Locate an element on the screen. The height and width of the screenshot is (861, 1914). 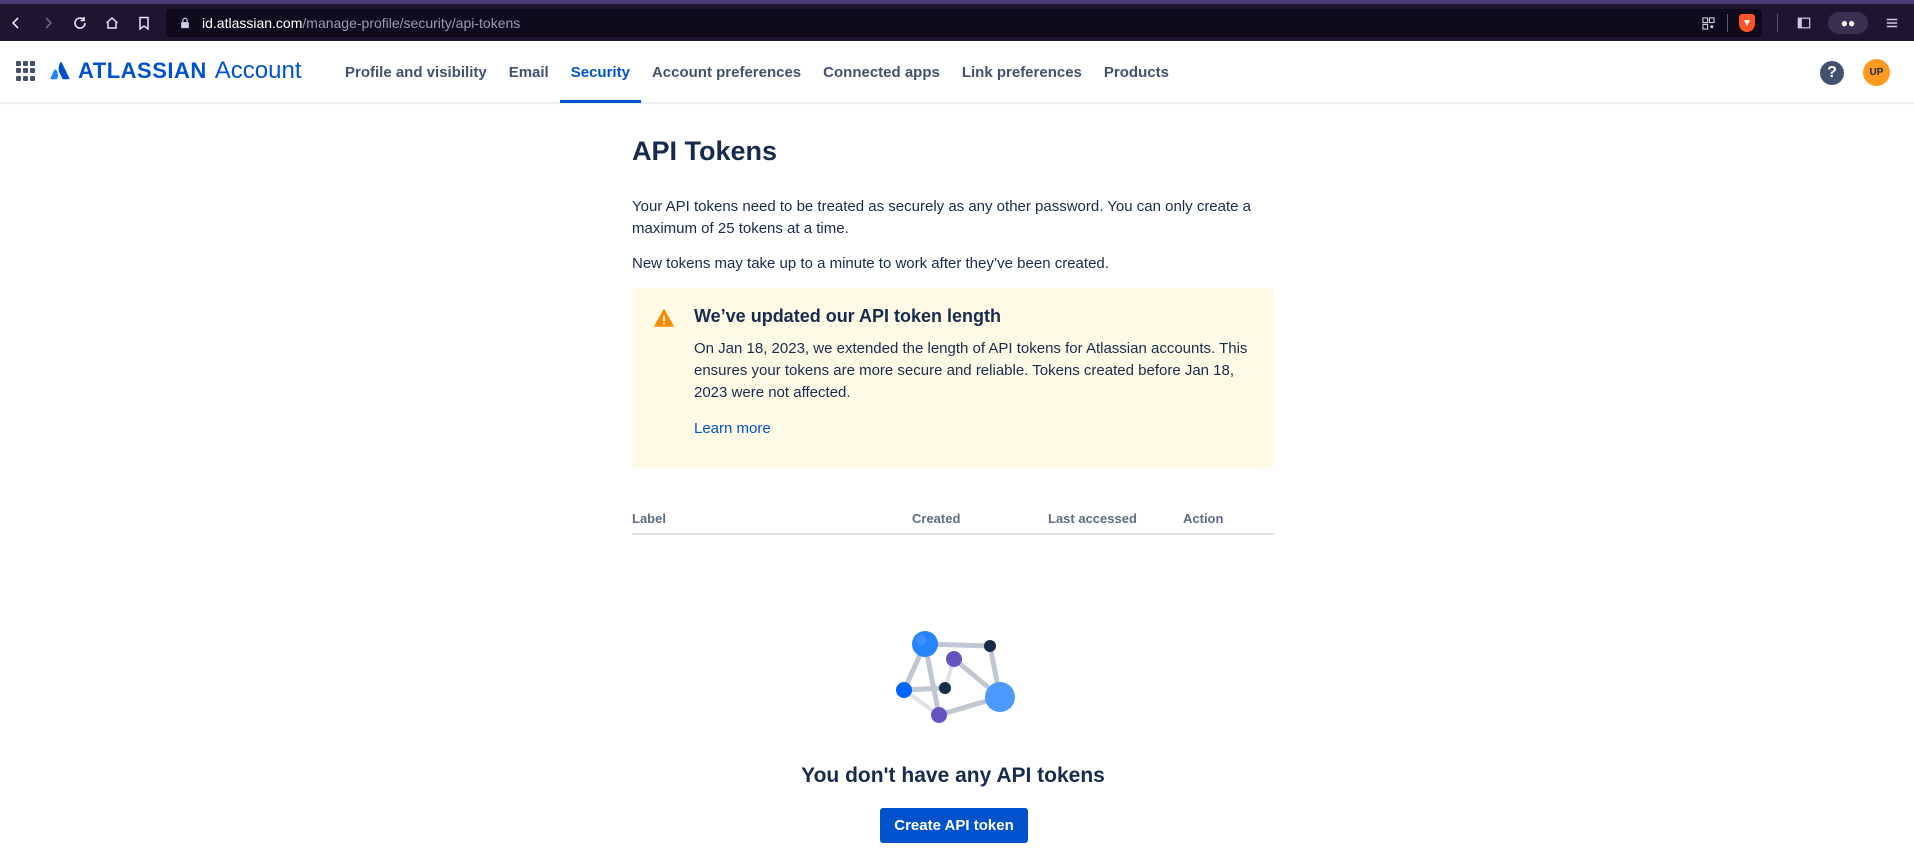
forward-icon is located at coordinates (48, 23).